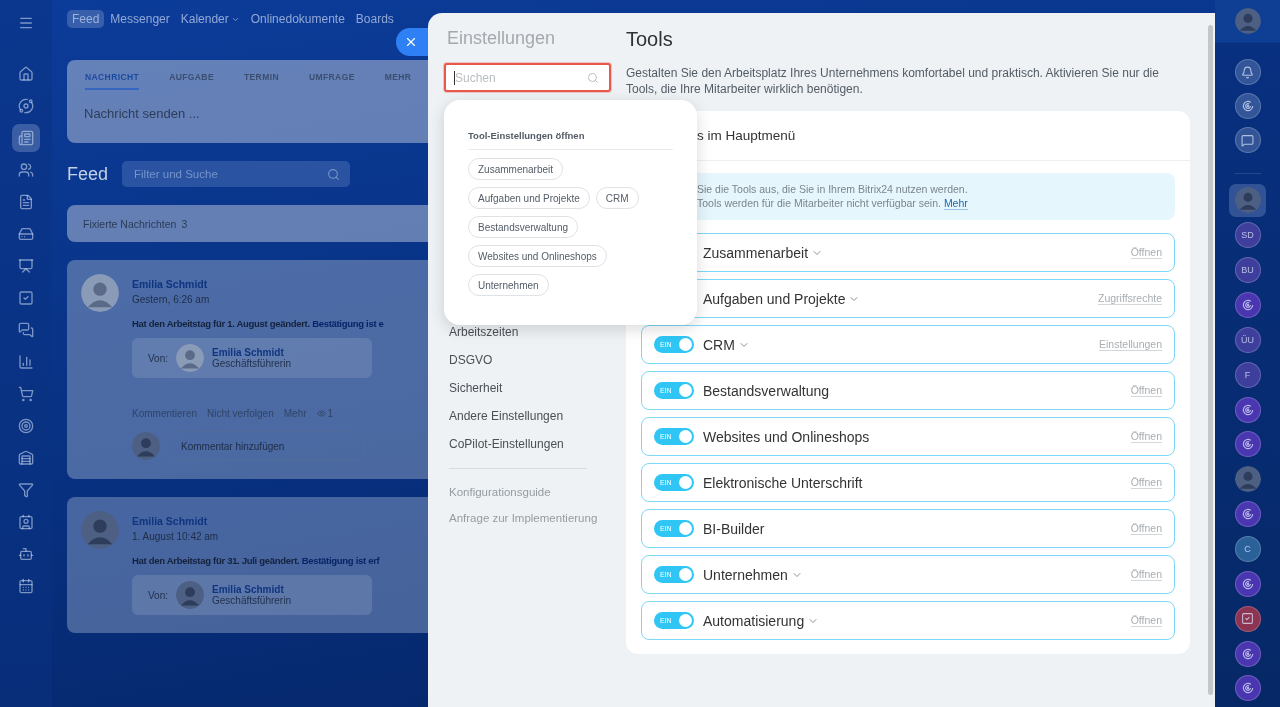 This screenshot has height=707, width=1280. I want to click on tool-chip: Zusammenarbeit, so click(516, 169).